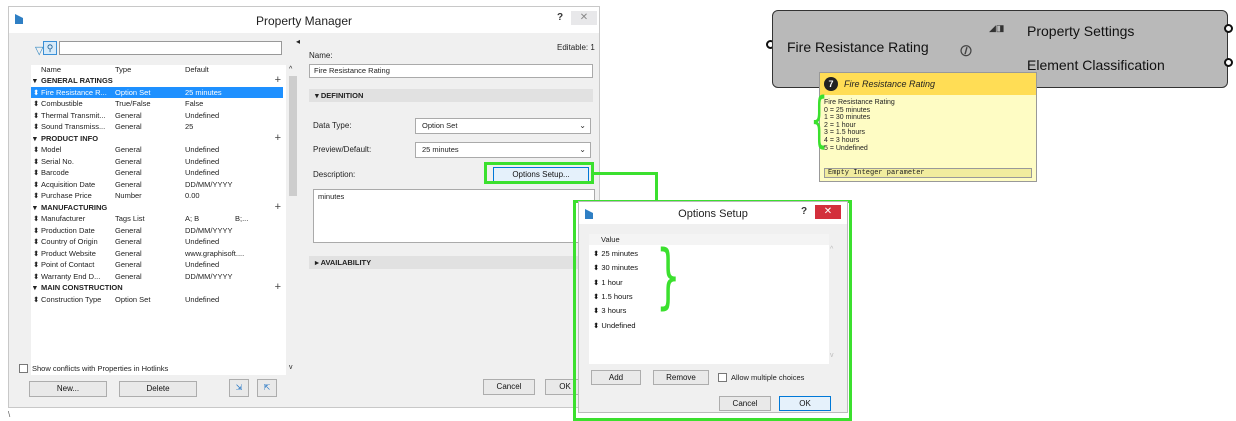  What do you see at coordinates (1081, 31) in the screenshot?
I see `output-param-property-settings: Property Settings` at bounding box center [1081, 31].